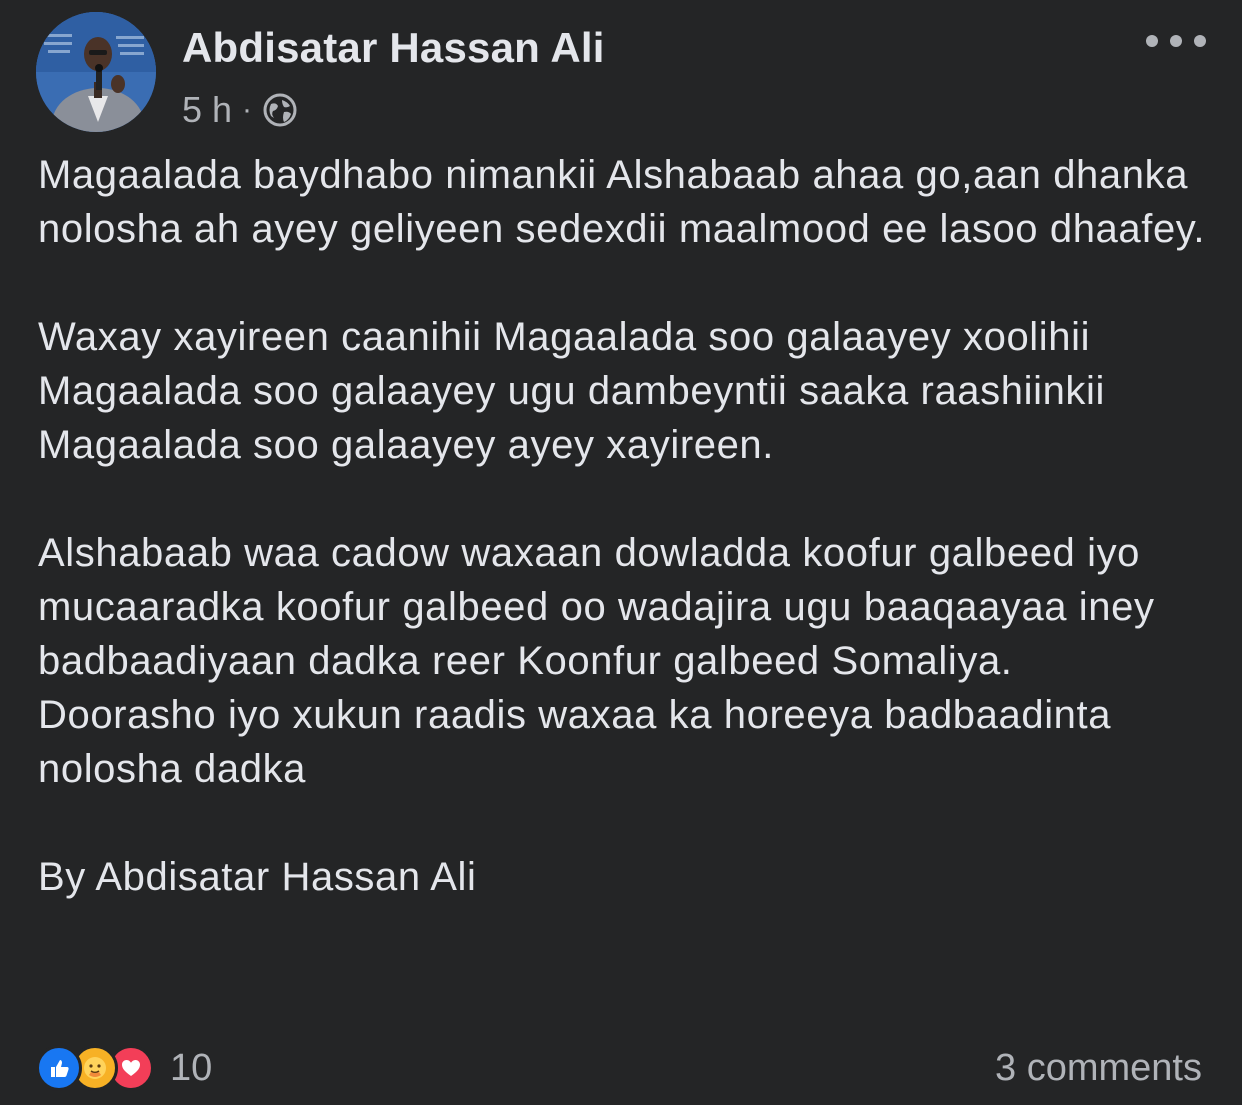  I want to click on timestamp: 5 h, so click(207, 110).